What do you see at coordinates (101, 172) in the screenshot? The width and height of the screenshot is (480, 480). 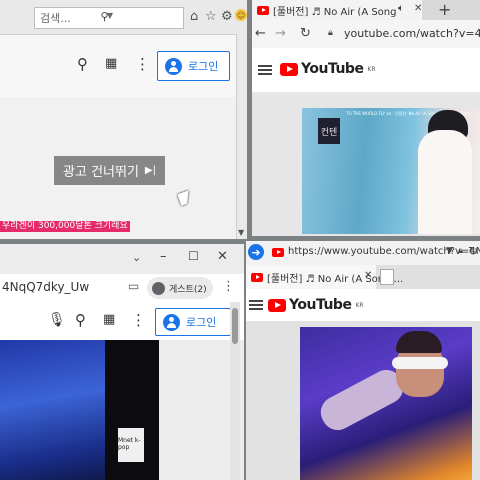 I see `skip-ad-label: 광고 건너뛰기` at bounding box center [101, 172].